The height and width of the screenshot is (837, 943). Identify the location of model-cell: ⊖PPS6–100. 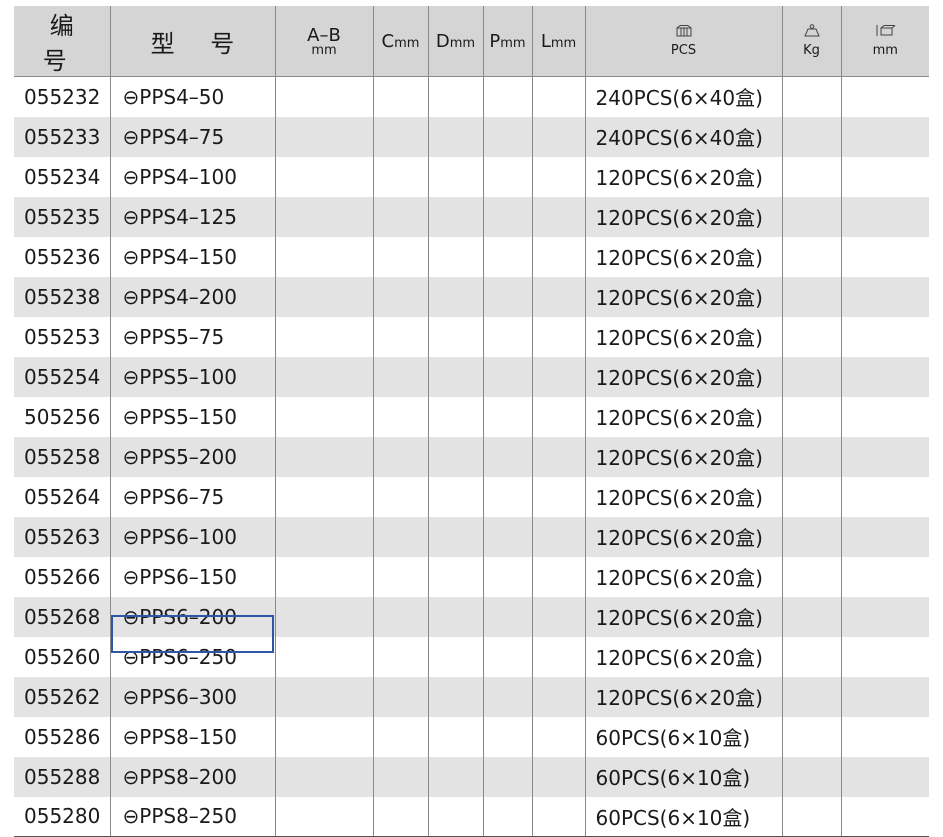
(192, 536).